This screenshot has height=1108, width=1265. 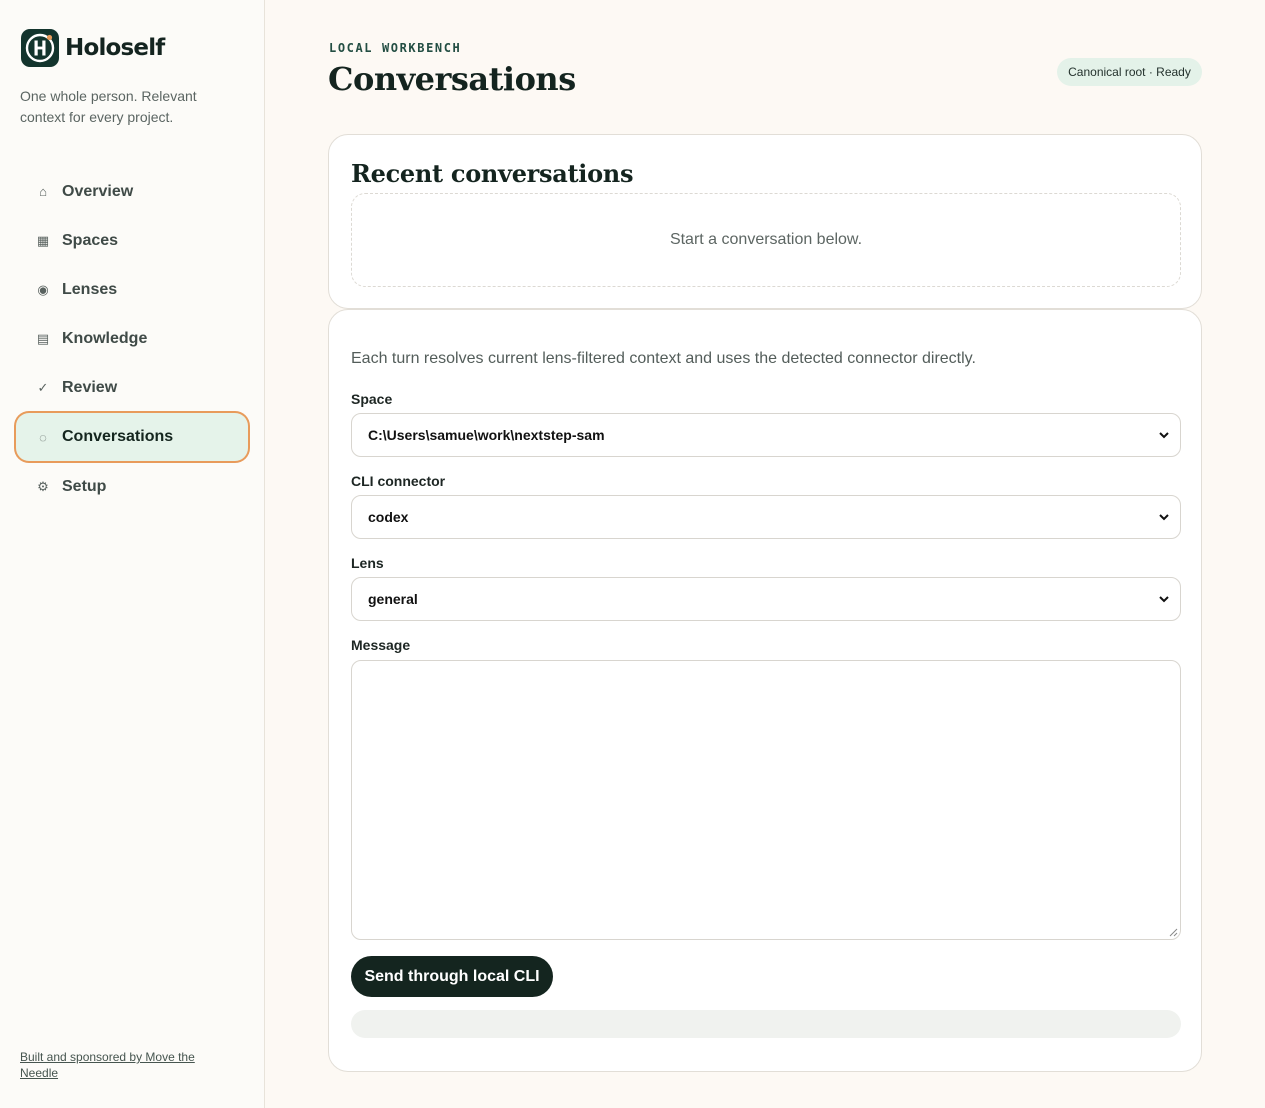 I want to click on sidebar-item-review: ✓ Review, so click(x=132, y=387).